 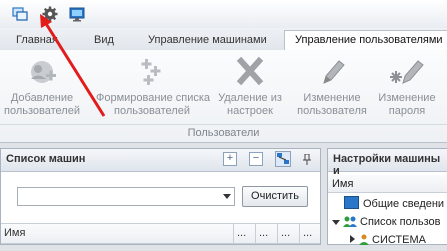 What do you see at coordinates (73, 65) in the screenshot?
I see `annotation-arrow` at bounding box center [73, 65].